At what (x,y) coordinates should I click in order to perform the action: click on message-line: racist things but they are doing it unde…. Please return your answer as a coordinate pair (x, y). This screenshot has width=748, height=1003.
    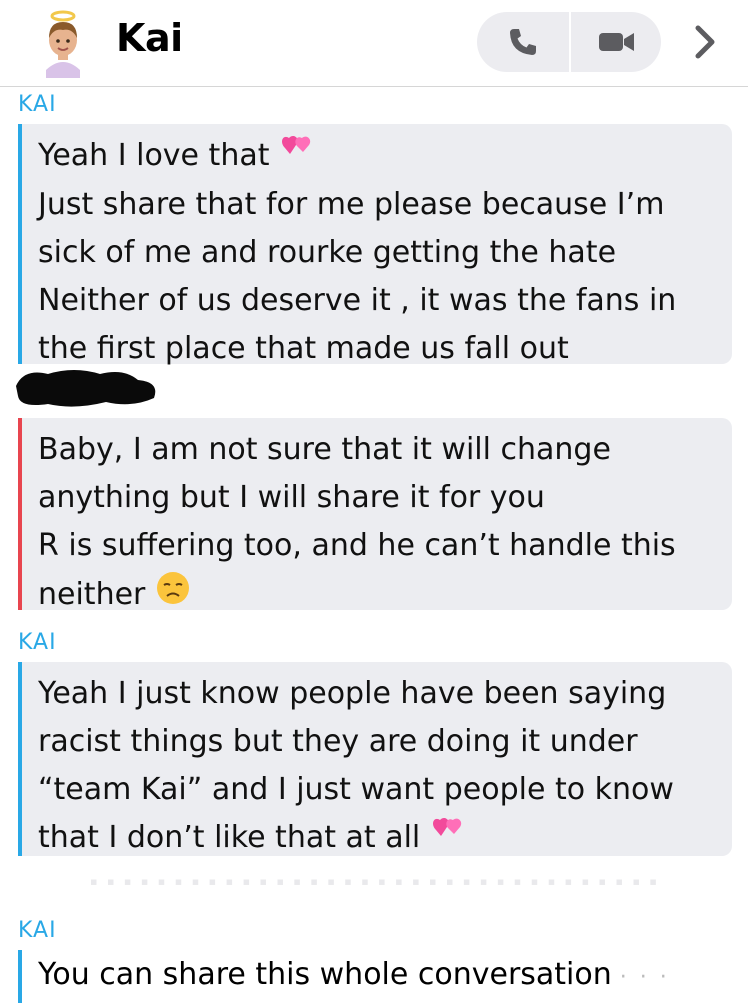
    Looking at the image, I should click on (338, 741).